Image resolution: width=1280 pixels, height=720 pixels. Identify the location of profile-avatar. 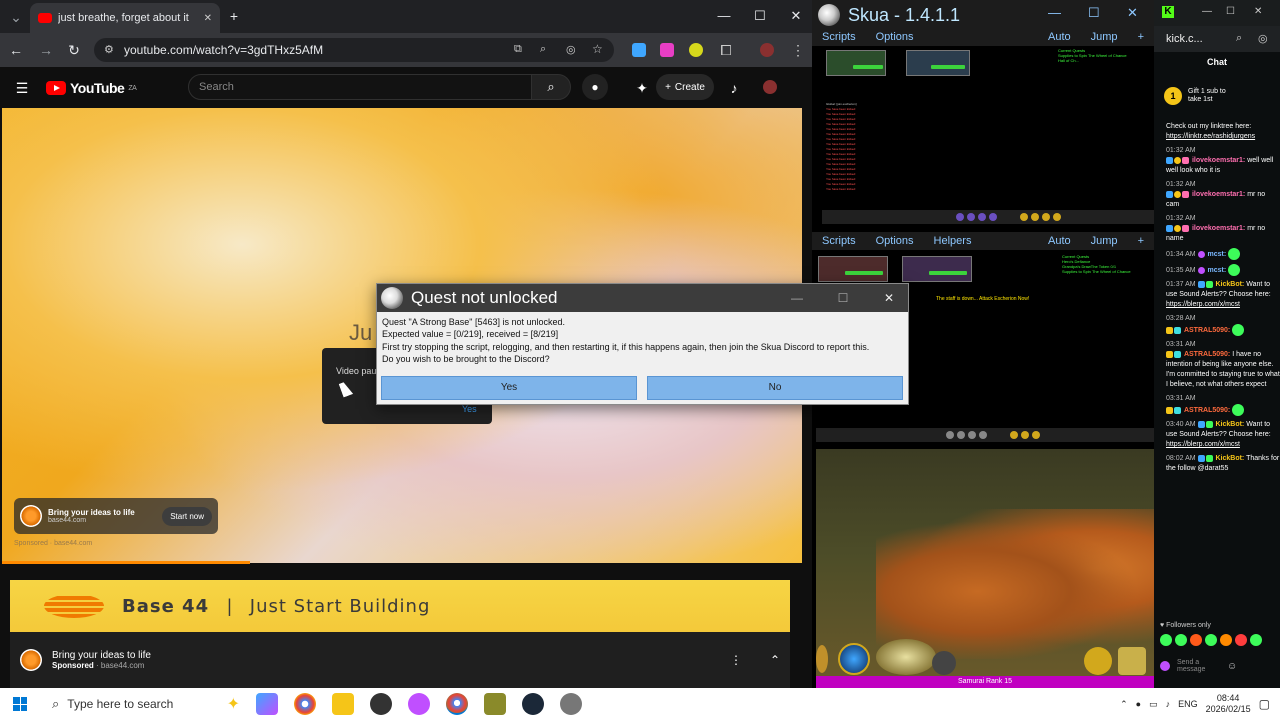
(767, 50).